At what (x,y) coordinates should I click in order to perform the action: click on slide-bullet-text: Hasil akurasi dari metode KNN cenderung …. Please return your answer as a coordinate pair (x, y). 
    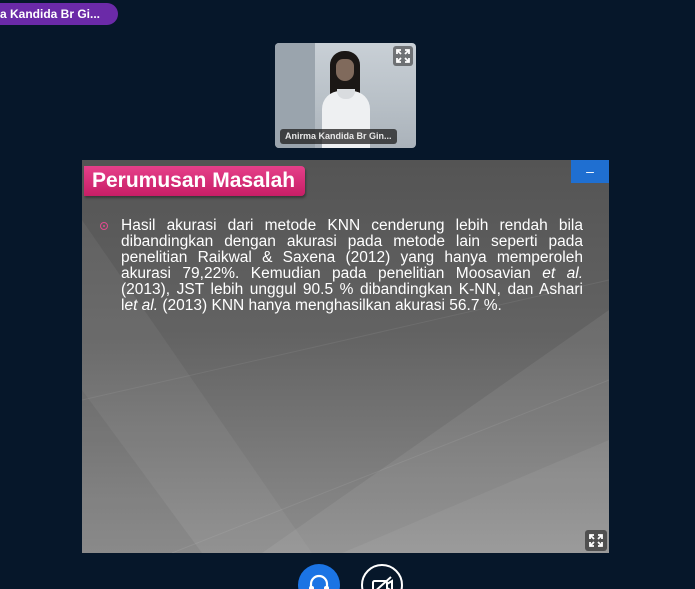
    Looking at the image, I should click on (352, 265).